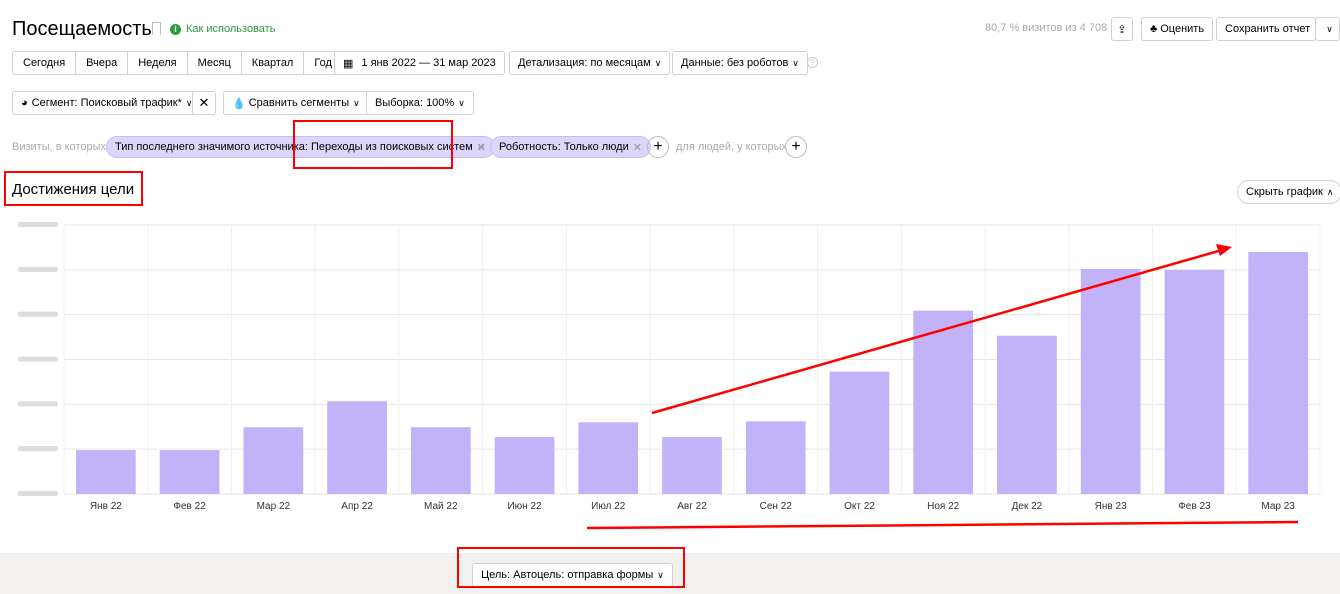  What do you see at coordinates (937, 331) in the screenshot?
I see `trend-arrow` at bounding box center [937, 331].